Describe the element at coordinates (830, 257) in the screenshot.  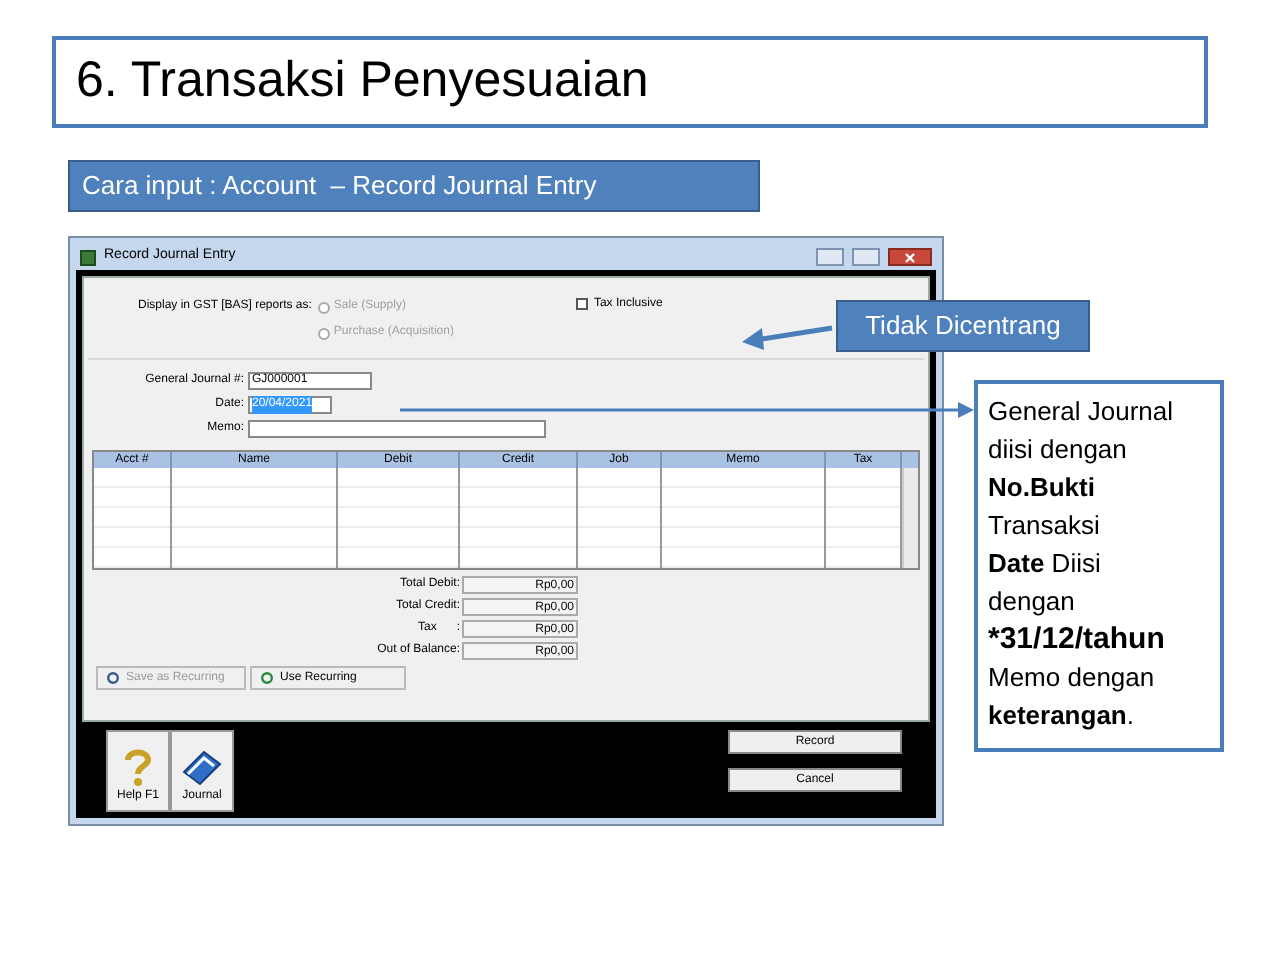
I see `minimize-button` at that location.